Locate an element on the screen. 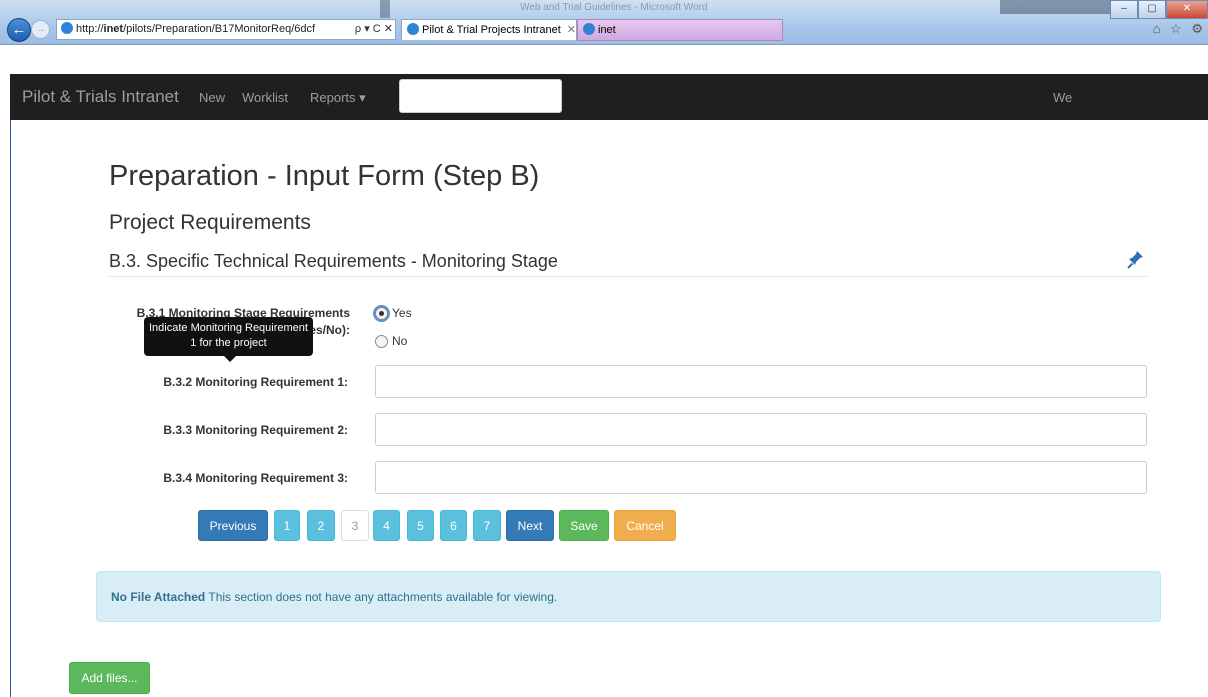 This screenshot has width=1208, height=697. window-controls: – ▢ ✕ is located at coordinates (1159, 9).